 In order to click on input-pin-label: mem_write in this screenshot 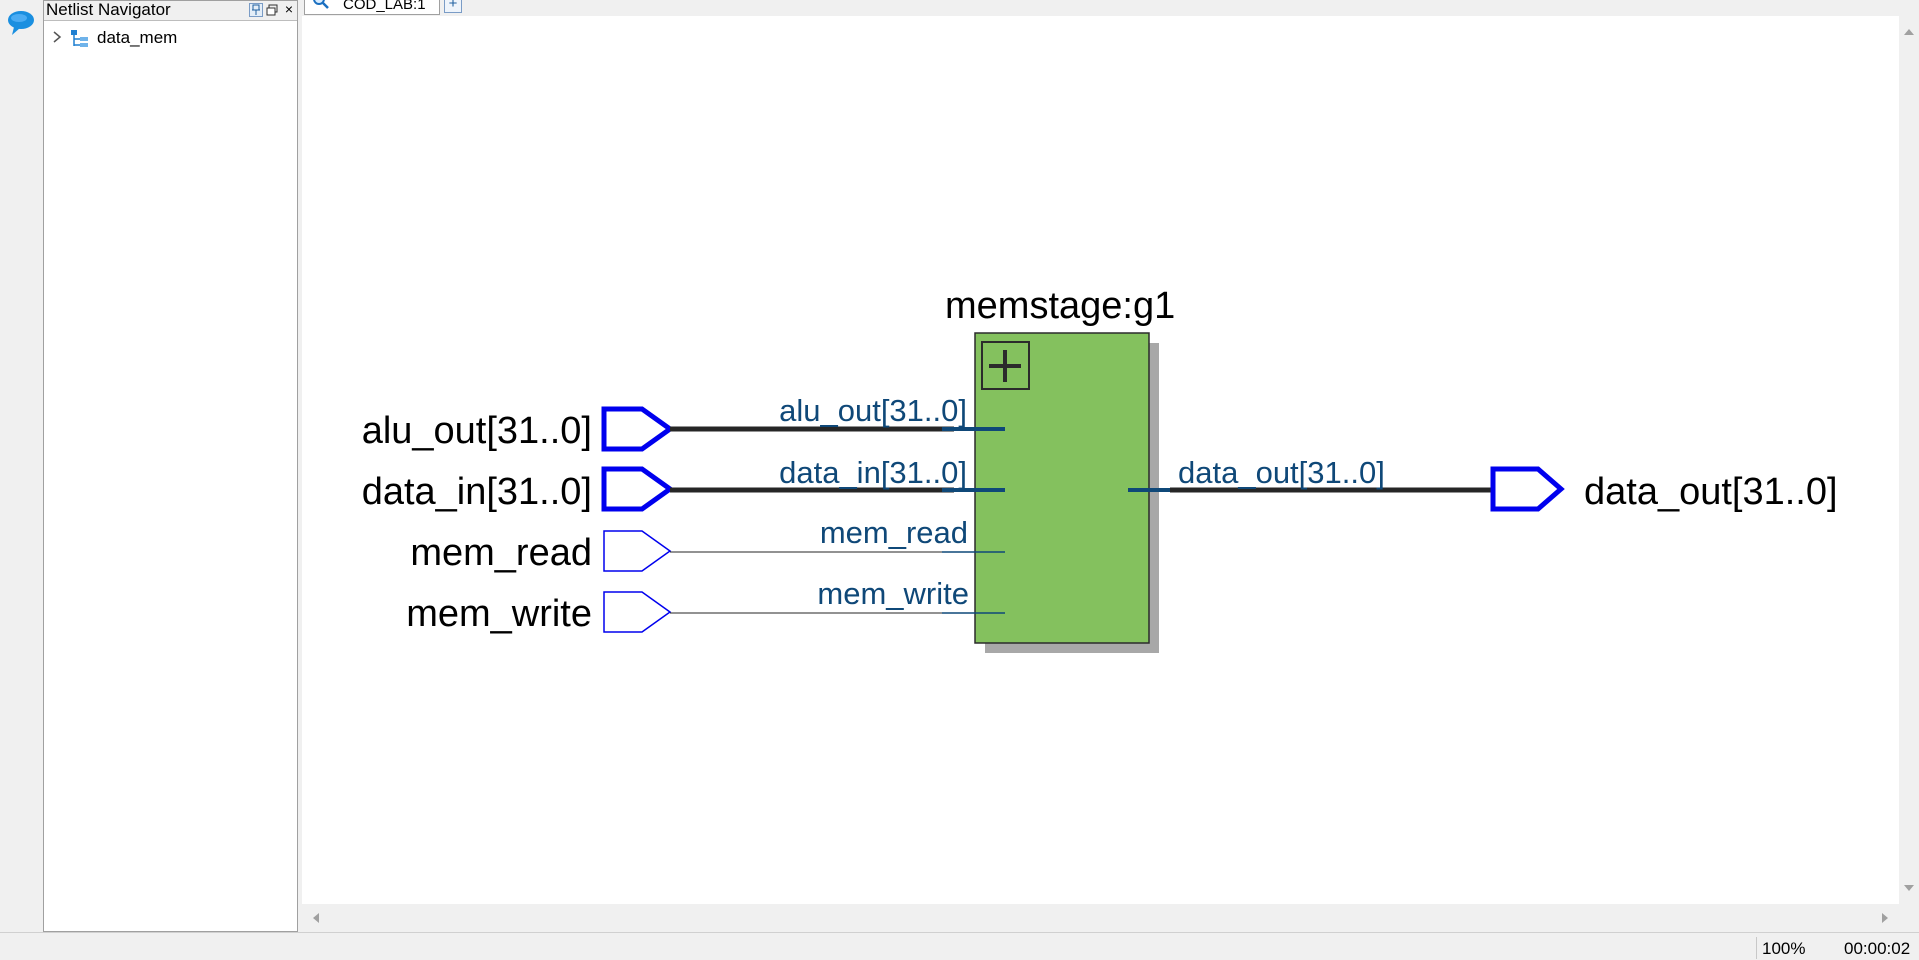, I will do `click(499, 614)`.